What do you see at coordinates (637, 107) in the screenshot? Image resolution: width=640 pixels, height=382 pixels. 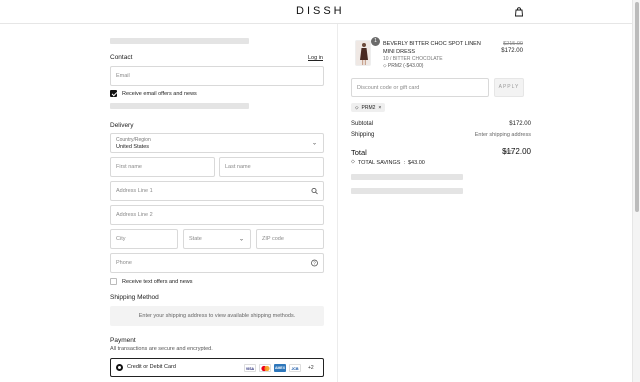 I see `scrollbar-thumb` at bounding box center [637, 107].